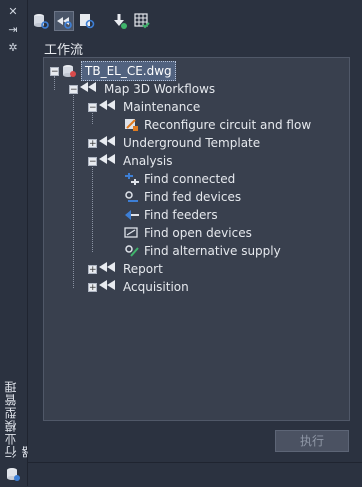 Image resolution: width=362 pixels, height=487 pixels. What do you see at coordinates (13, 30) in the screenshot?
I see `pin-icon: ⇥` at bounding box center [13, 30].